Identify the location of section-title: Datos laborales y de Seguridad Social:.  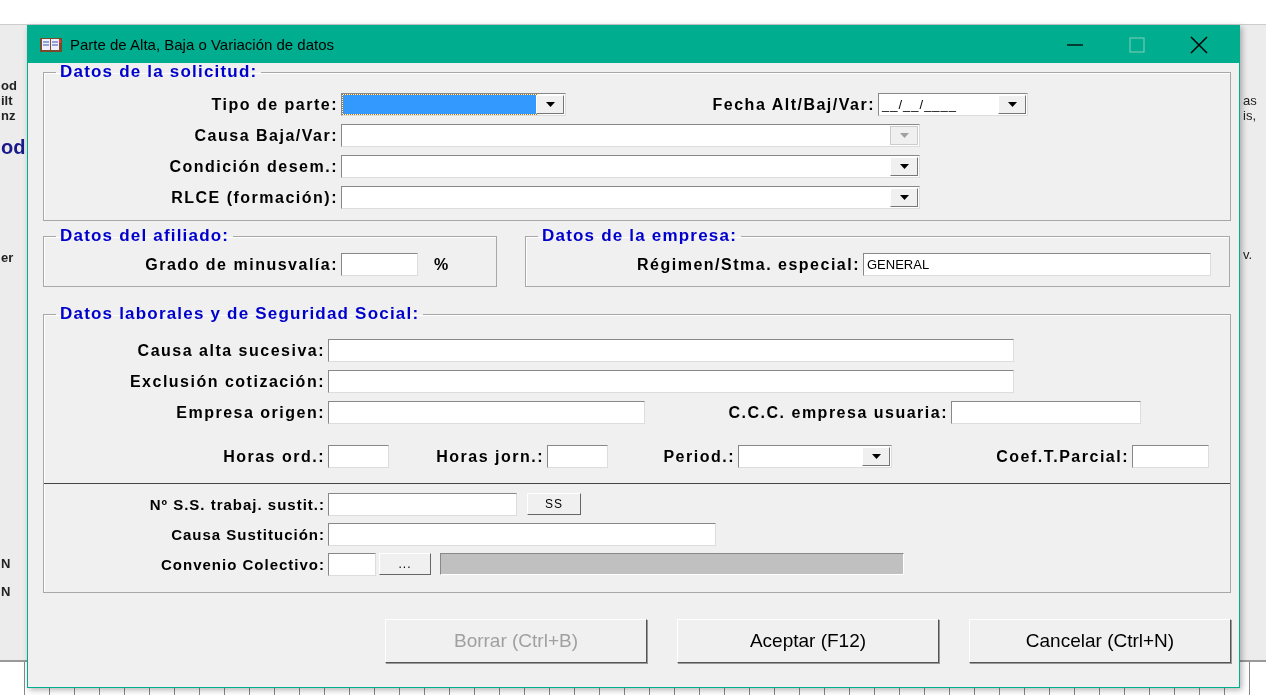
(240, 314).